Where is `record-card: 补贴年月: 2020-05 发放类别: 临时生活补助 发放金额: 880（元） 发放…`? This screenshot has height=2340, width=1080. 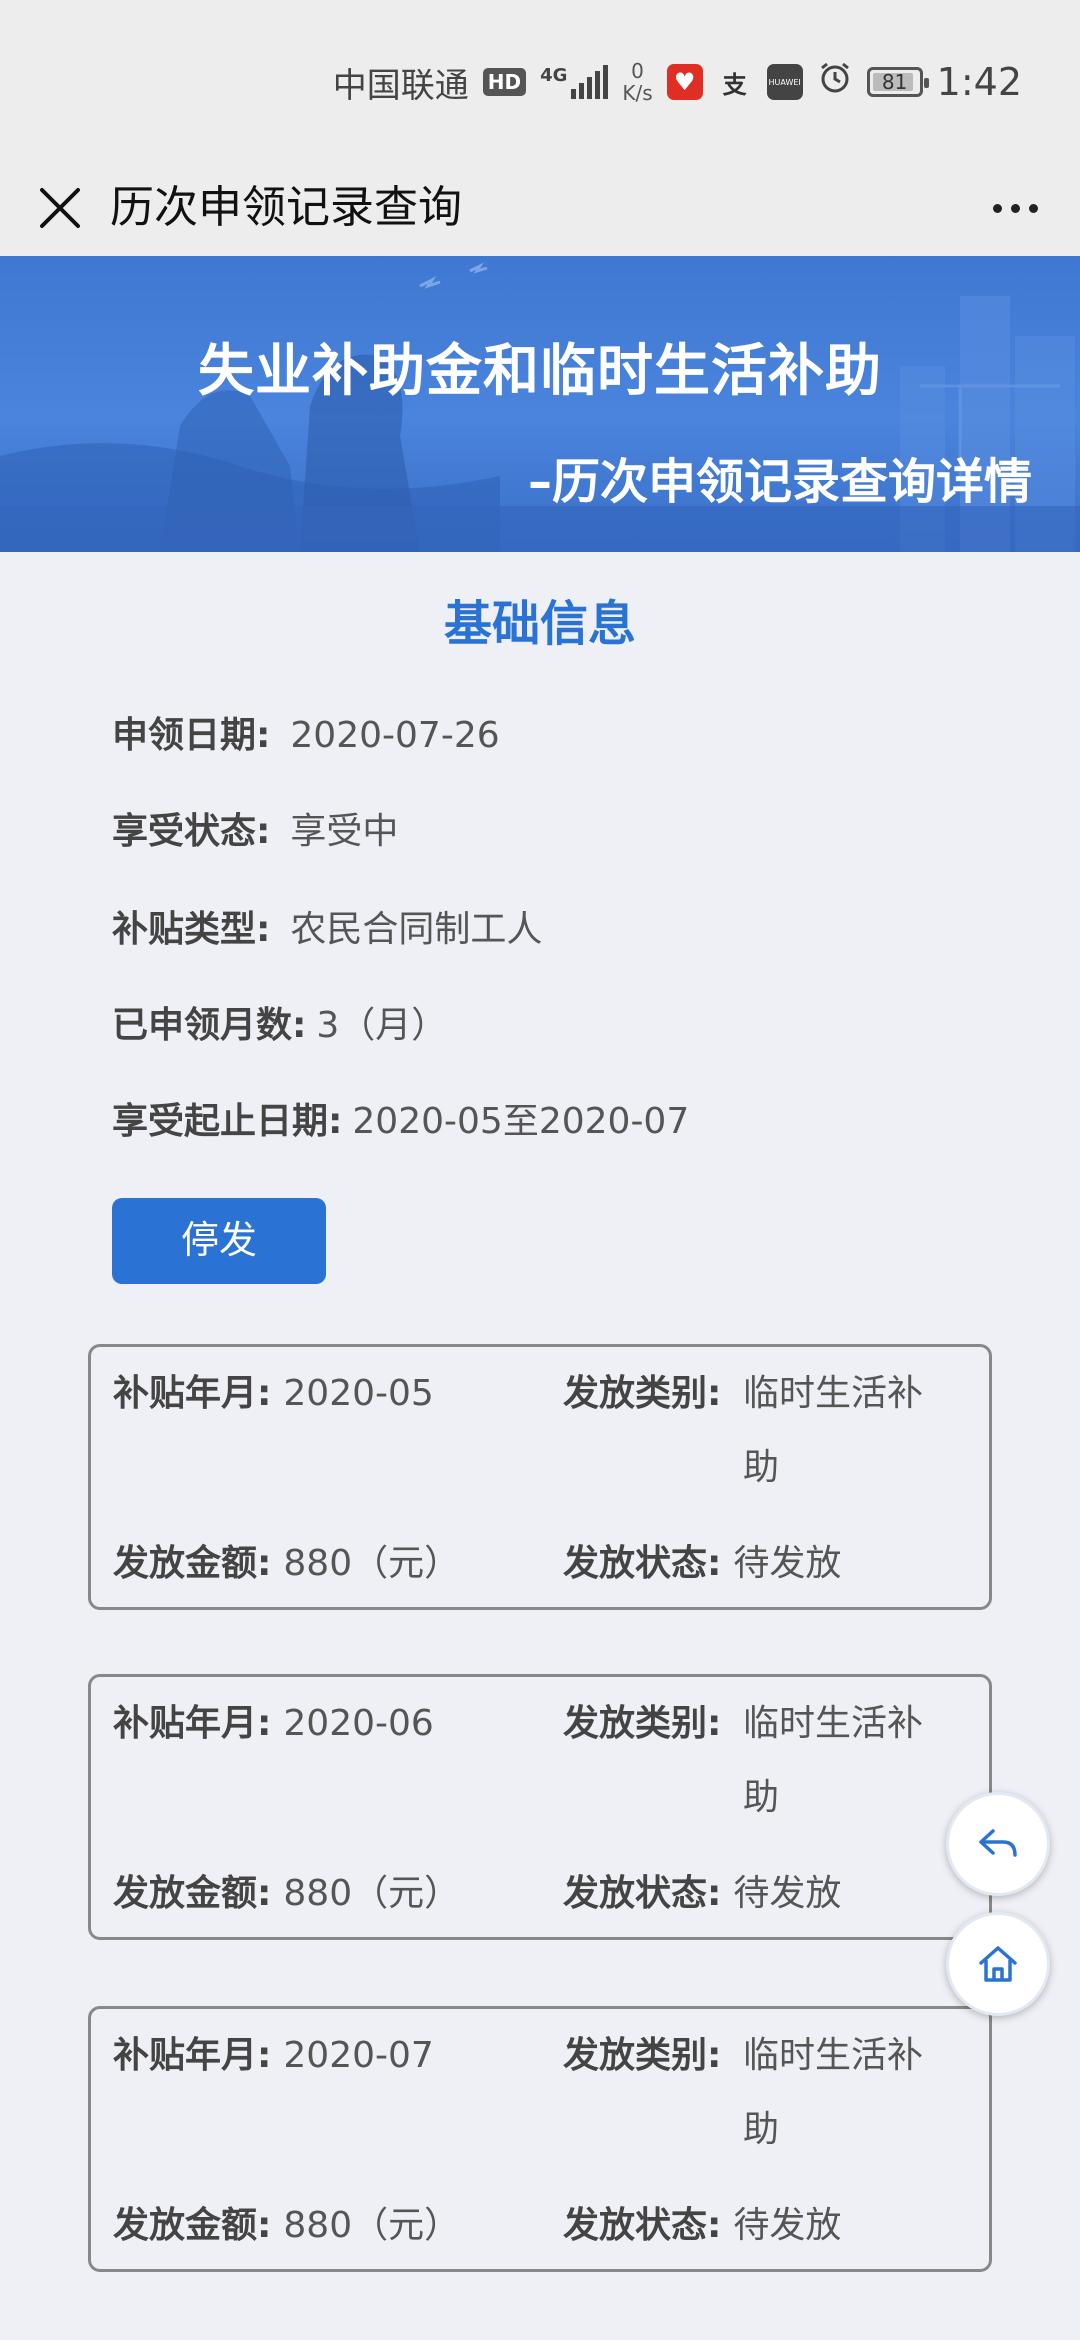
record-card: 补贴年月: 2020-05 发放类别: 临时生活补助 发放金额: 880（元） 发放… is located at coordinates (540, 1477).